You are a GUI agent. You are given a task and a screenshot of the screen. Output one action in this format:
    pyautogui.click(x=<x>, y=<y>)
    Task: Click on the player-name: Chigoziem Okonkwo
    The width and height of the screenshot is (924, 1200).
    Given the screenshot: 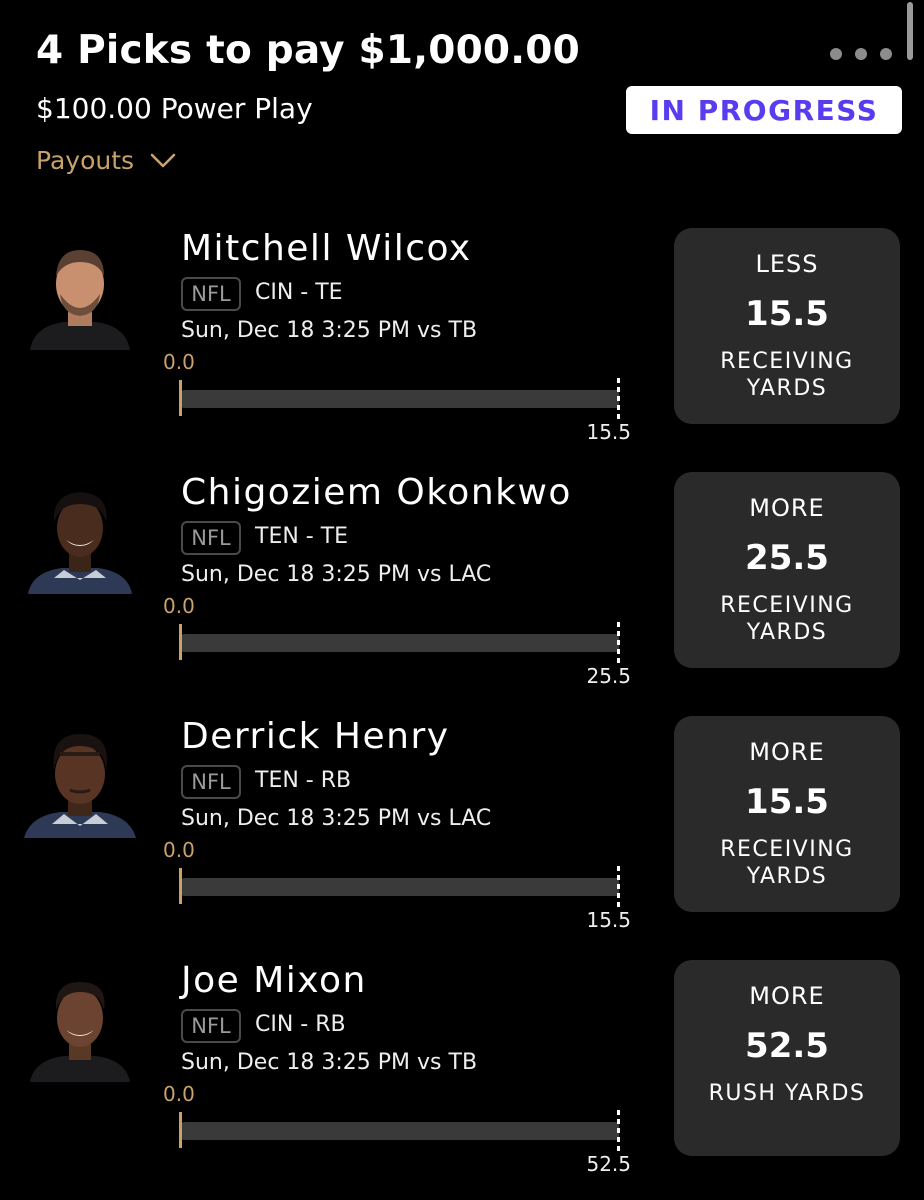 What is the action you would take?
    pyautogui.click(x=376, y=492)
    